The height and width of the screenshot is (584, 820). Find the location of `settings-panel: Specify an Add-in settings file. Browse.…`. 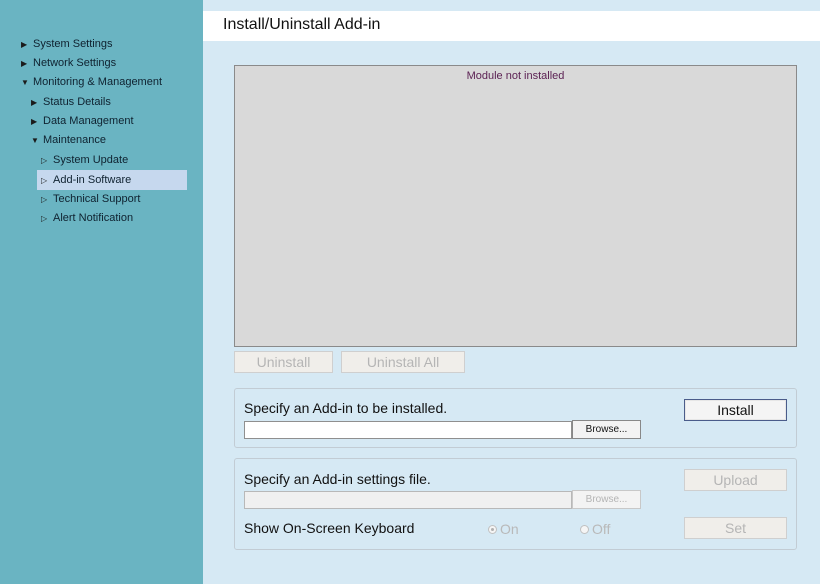

settings-panel: Specify an Add-in settings file. Browse.… is located at coordinates (515, 504).